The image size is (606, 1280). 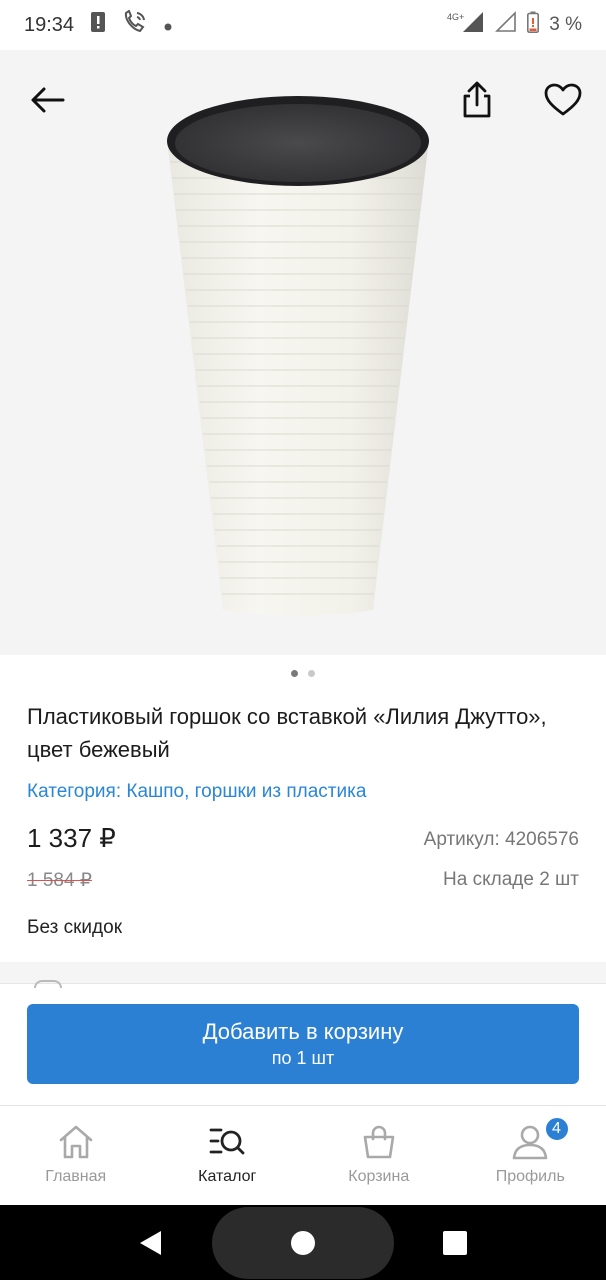 What do you see at coordinates (530, 1155) in the screenshot?
I see `nav-item-profile: 4 Профиль` at bounding box center [530, 1155].